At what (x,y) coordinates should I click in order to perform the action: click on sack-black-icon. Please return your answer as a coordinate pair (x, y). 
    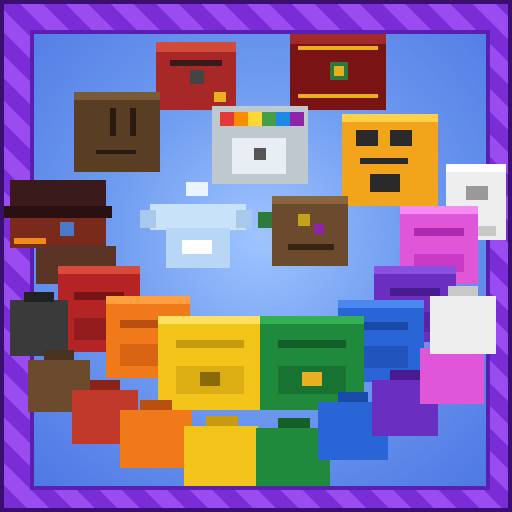
    Looking at the image, I should click on (39, 324).